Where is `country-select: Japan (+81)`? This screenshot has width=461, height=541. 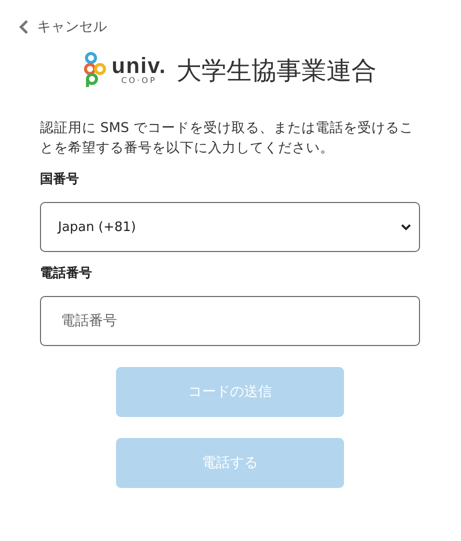 country-select: Japan (+81) is located at coordinates (230, 227).